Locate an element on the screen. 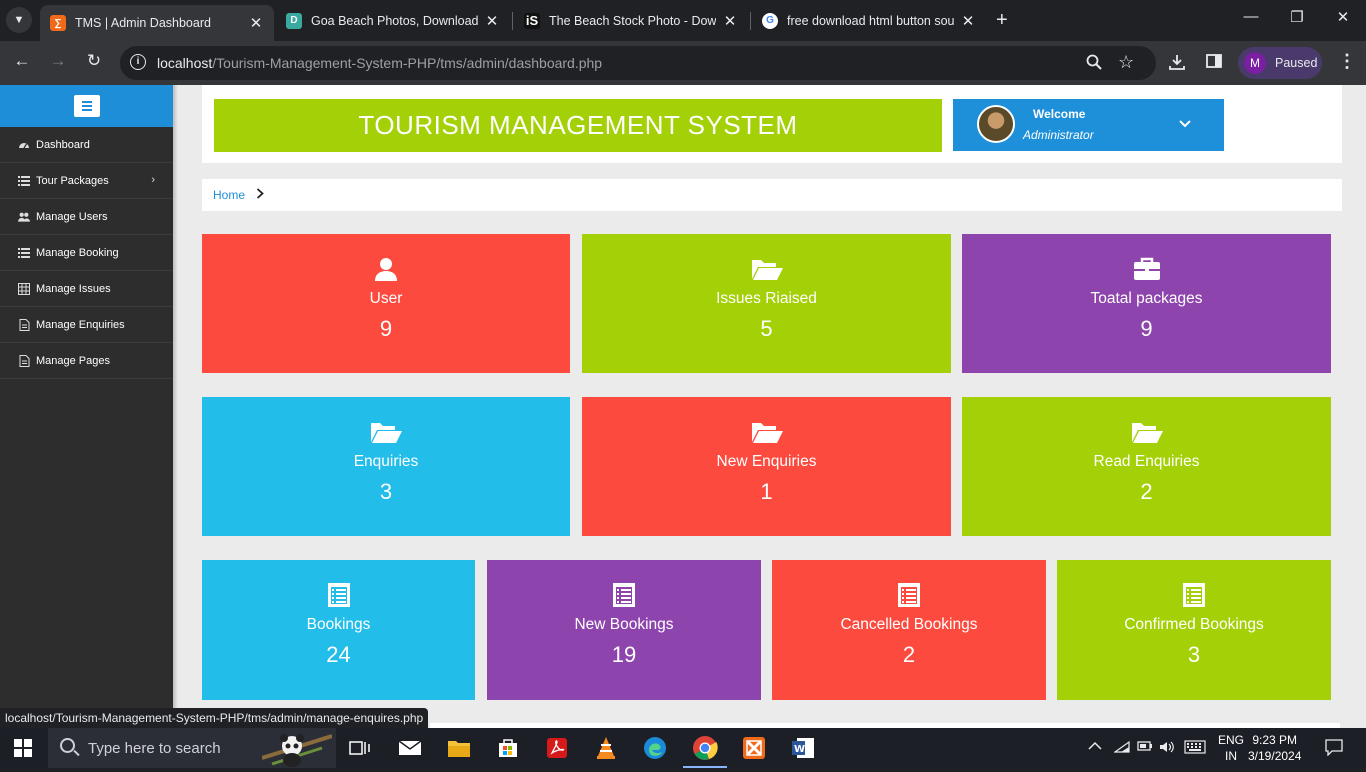  card-label: Read Enquiries is located at coordinates (1146, 461).